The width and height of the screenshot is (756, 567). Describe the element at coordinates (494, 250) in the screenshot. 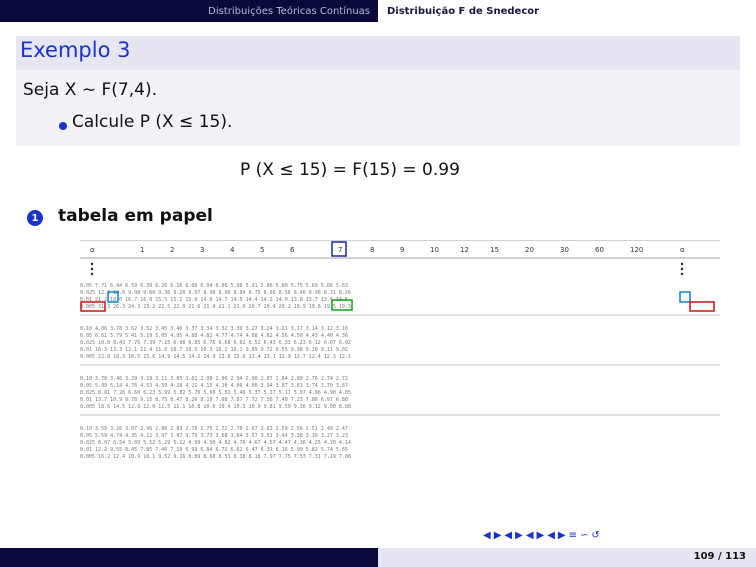

I see `svg-text: 15` at that location.